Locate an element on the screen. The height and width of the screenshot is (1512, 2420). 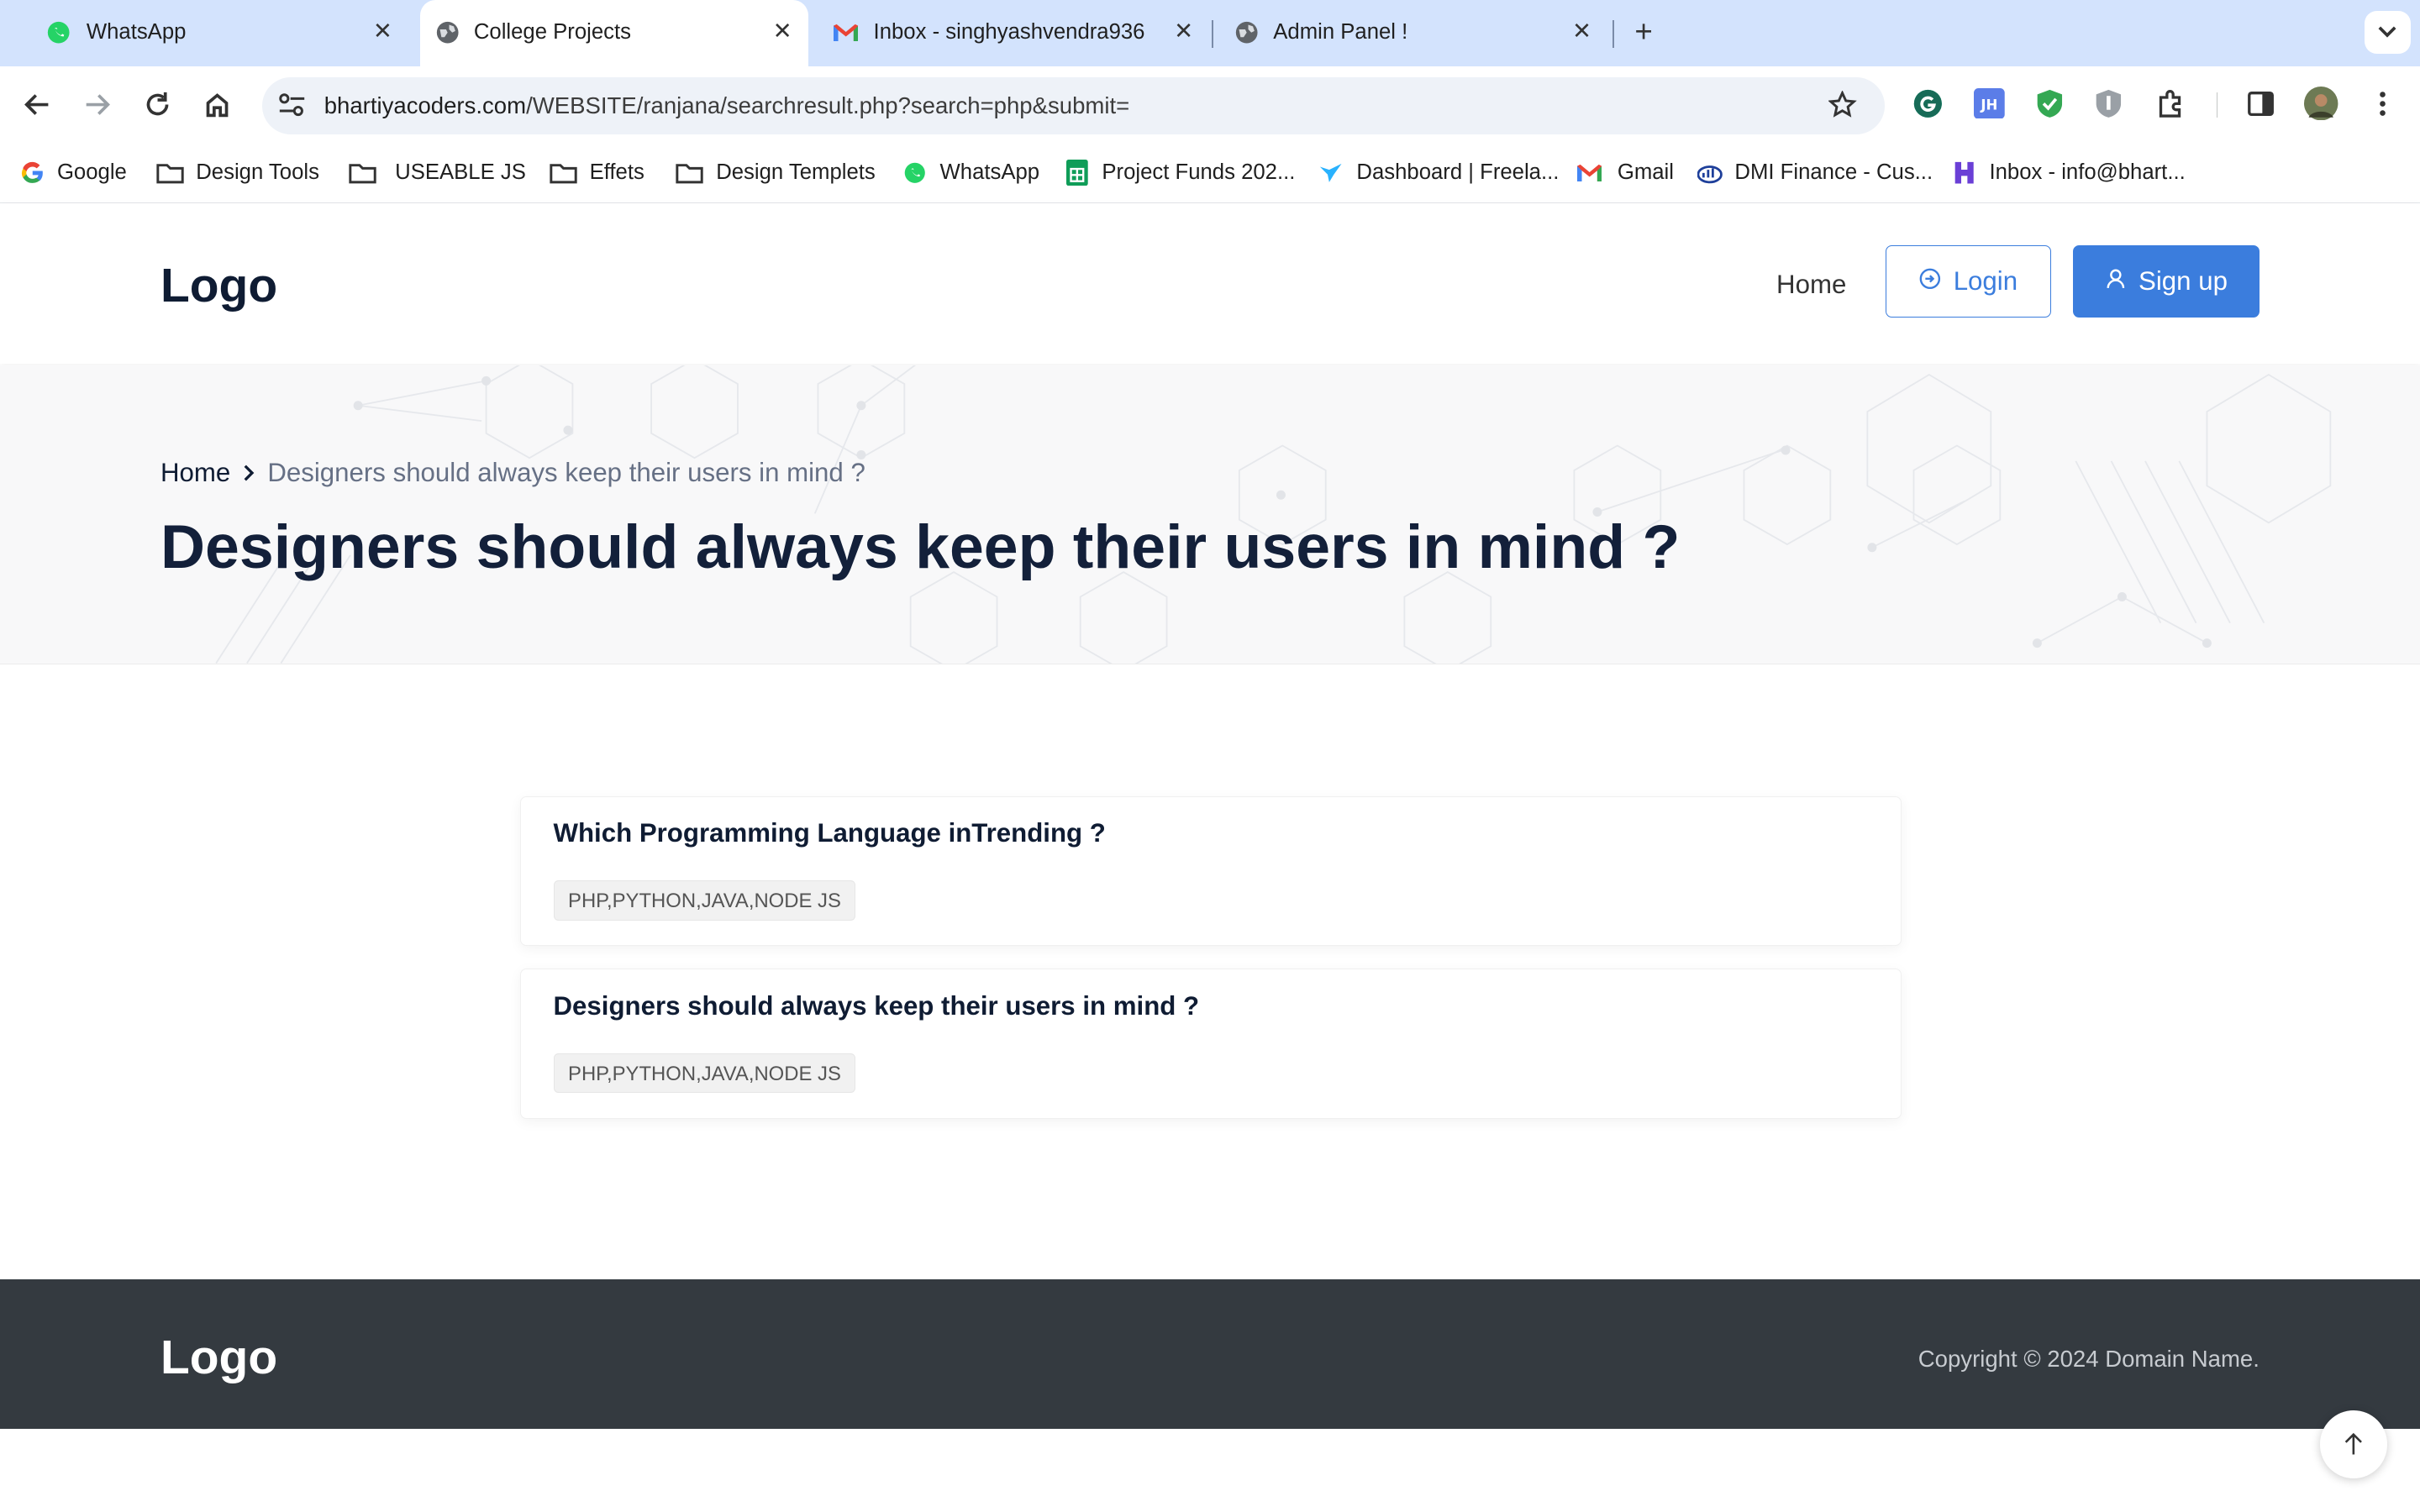
site-logo: Logo is located at coordinates (218, 285).